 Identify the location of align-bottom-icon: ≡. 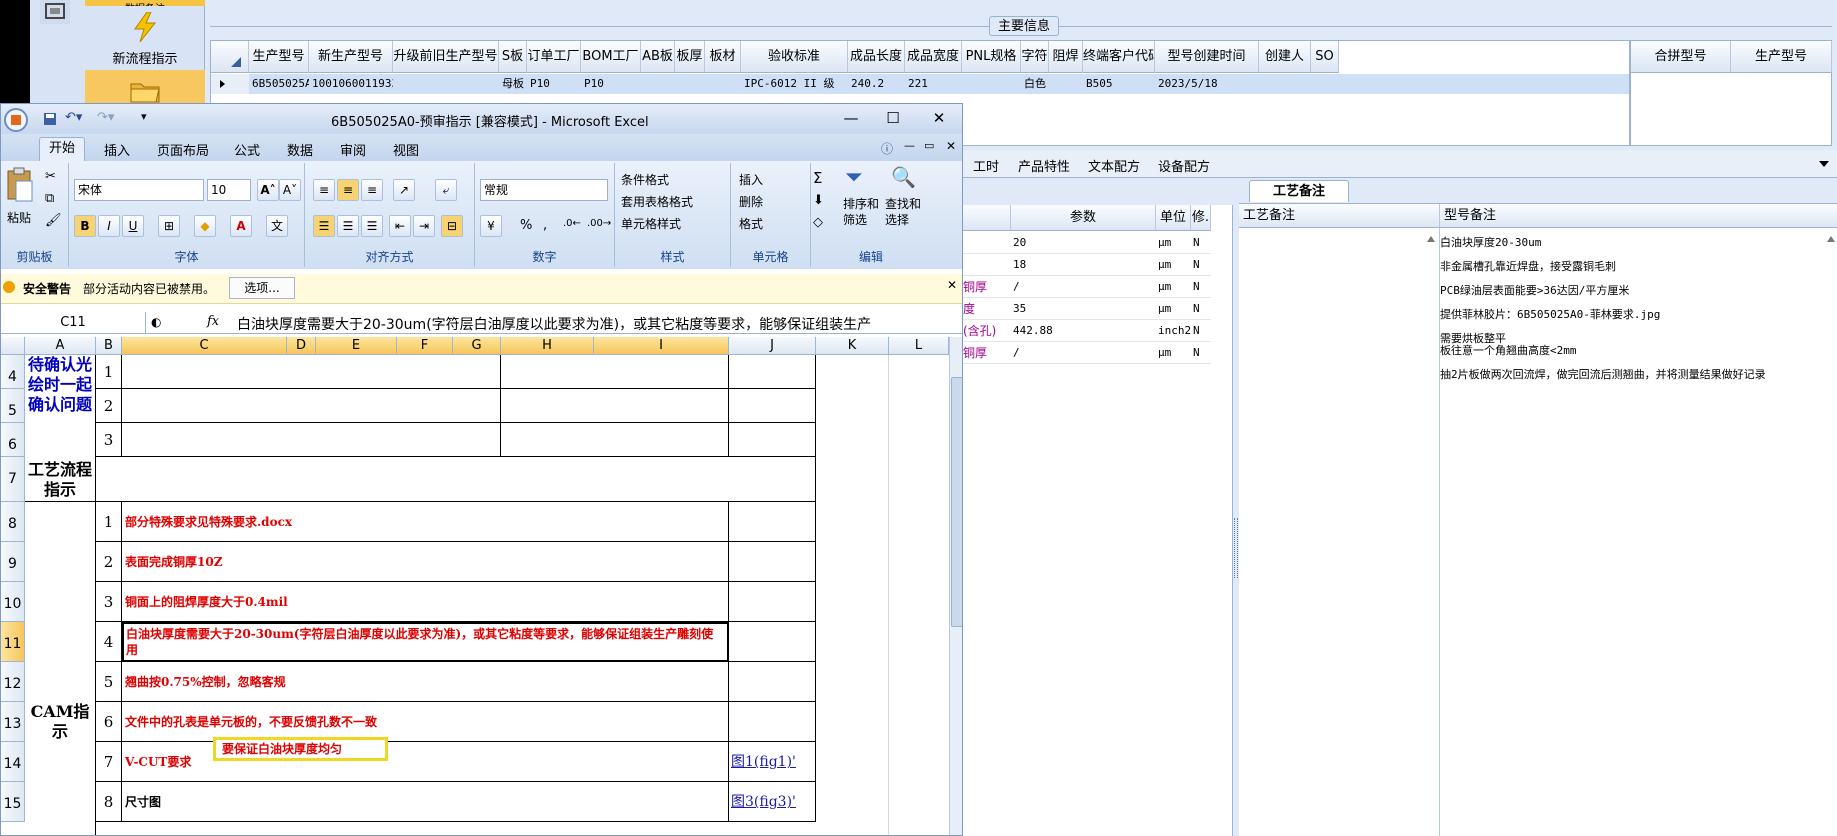
(372, 190).